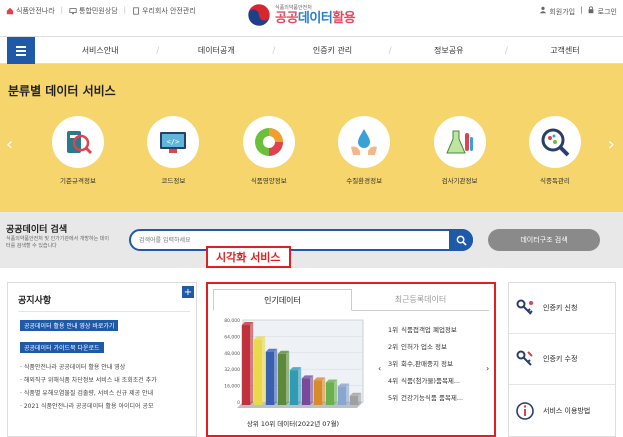  I want to click on code-monitor-icon: </>, so click(173, 142).